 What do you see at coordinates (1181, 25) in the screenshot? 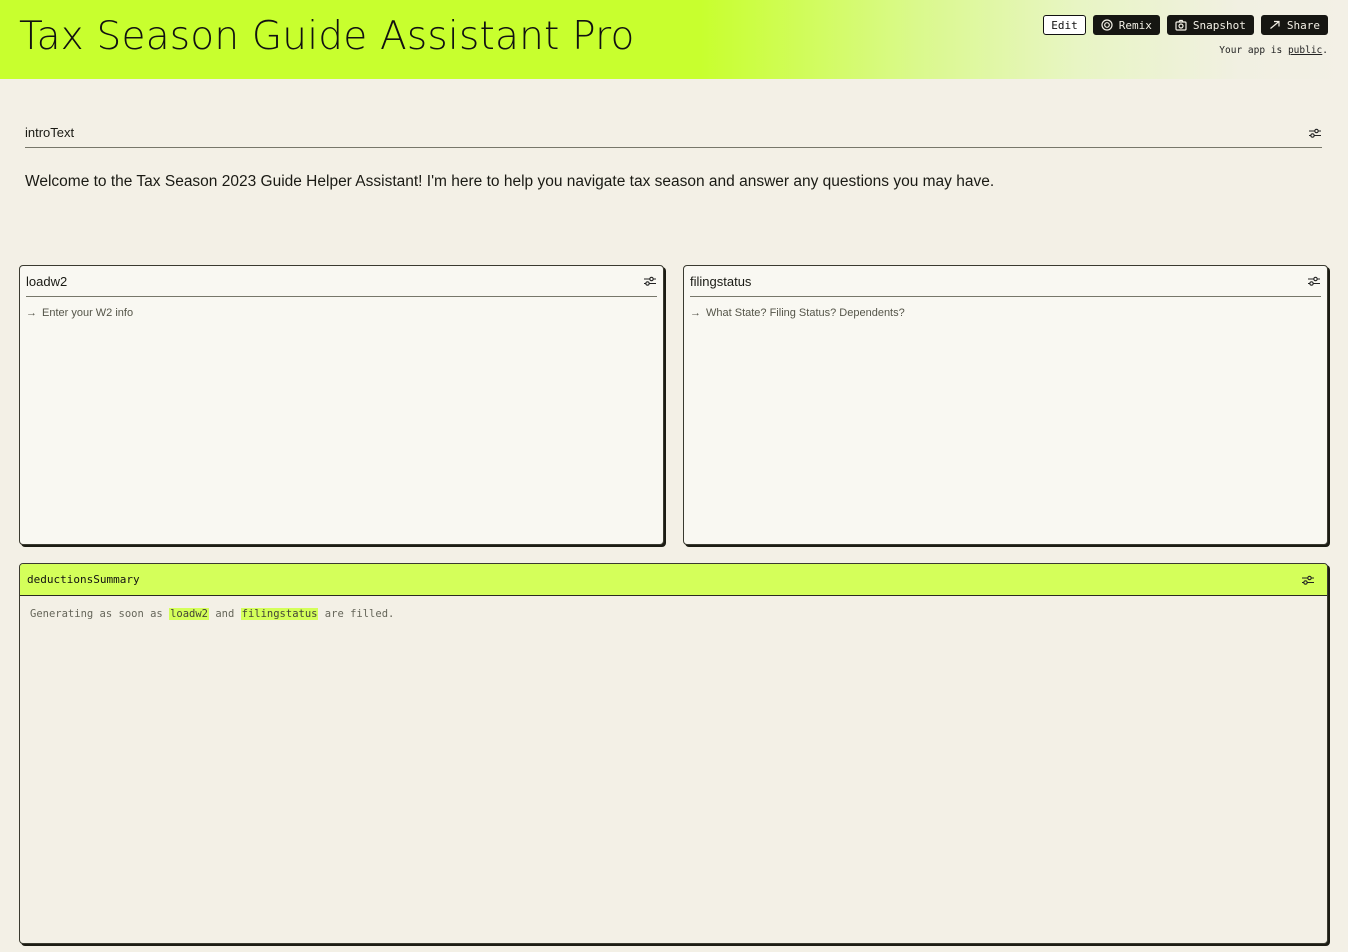
I see `camera-icon` at bounding box center [1181, 25].